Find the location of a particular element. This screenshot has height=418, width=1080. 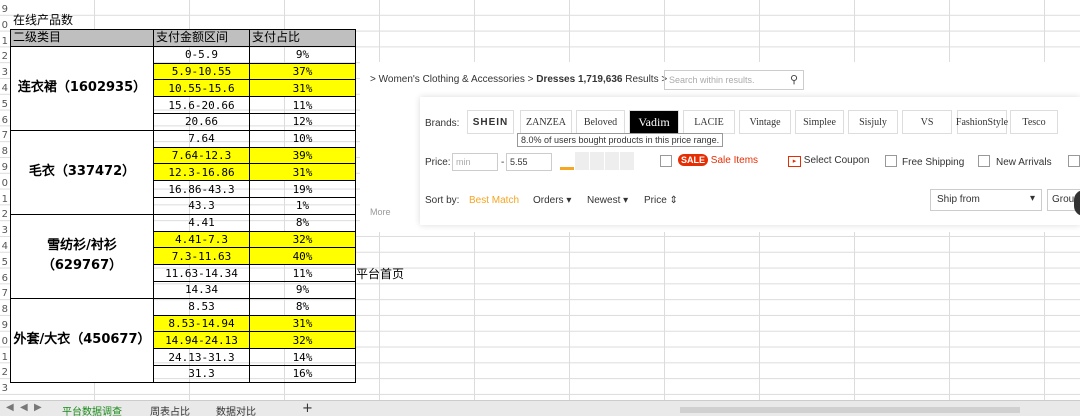

category-cell: 连衣裙（1602935） is located at coordinates (82, 88).